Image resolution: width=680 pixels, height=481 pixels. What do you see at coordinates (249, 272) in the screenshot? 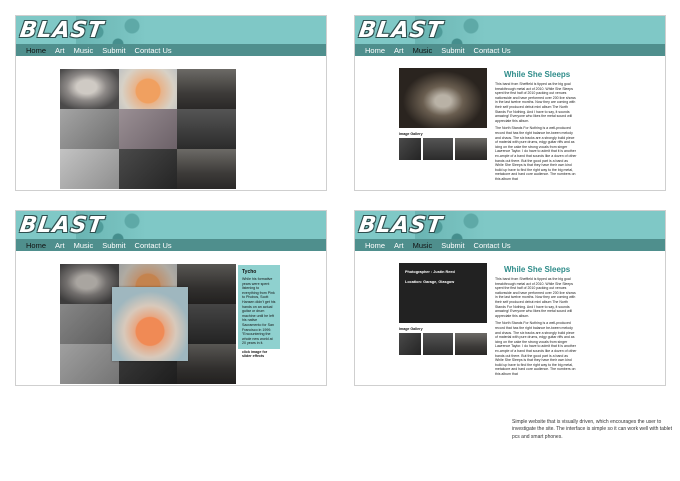
I see `popup-title: Tycho` at bounding box center [249, 272].